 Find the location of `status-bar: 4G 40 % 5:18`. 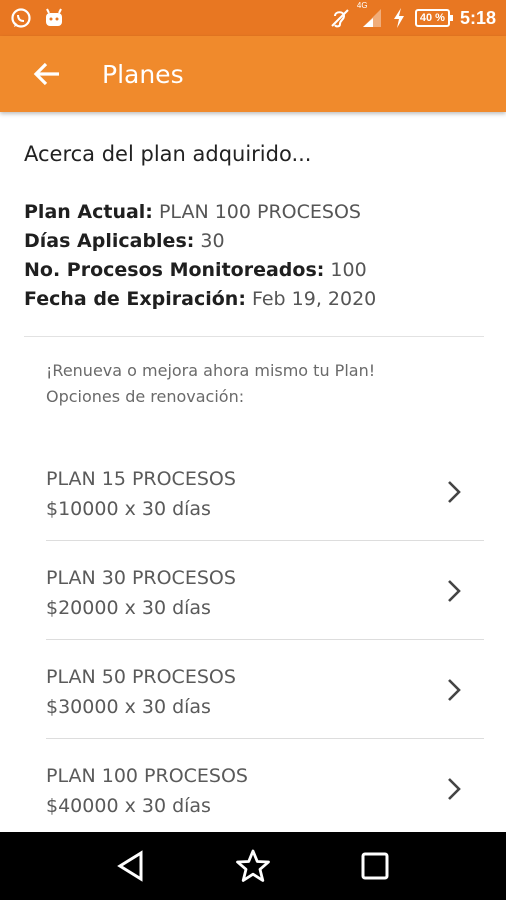

status-bar: 4G 40 % 5:18 is located at coordinates (253, 18).